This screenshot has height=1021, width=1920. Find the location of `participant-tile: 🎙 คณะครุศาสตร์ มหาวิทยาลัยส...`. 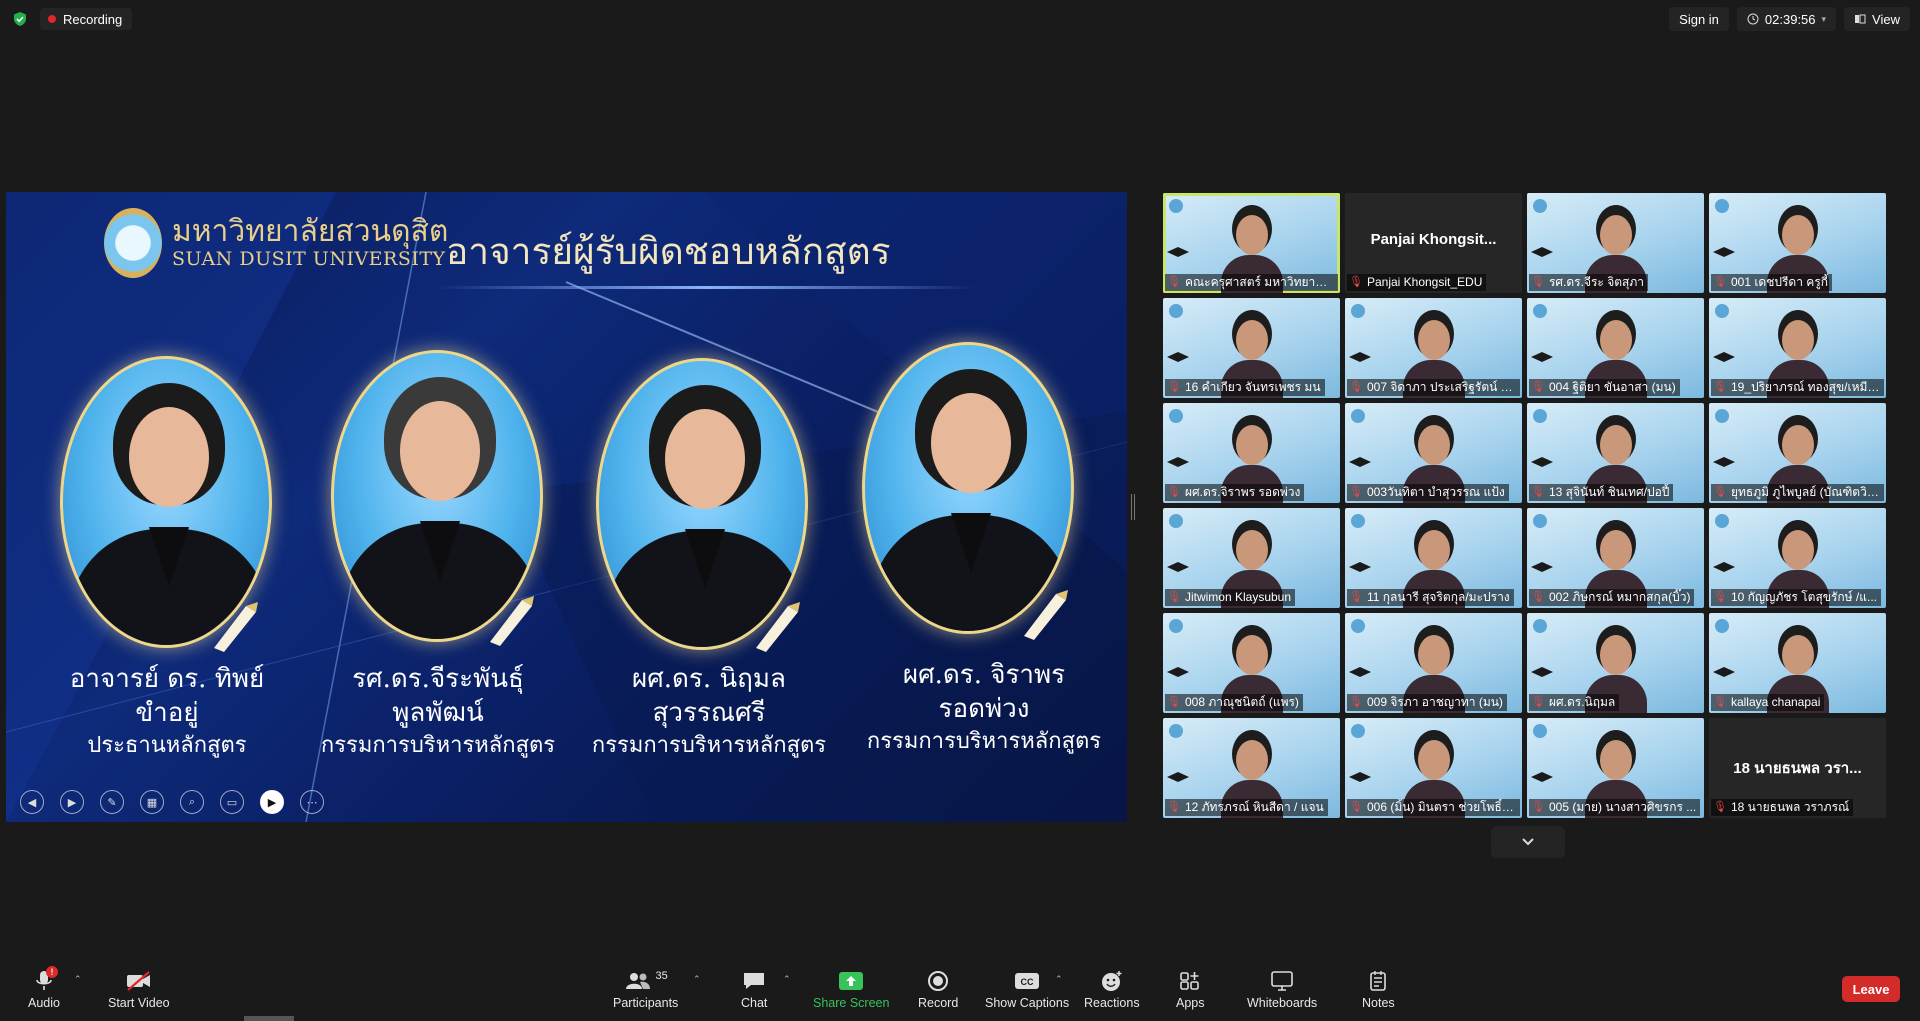

participant-tile: 🎙 คณะครุศาสตร์ มหาวิทยาลัยส... is located at coordinates (1251, 243).